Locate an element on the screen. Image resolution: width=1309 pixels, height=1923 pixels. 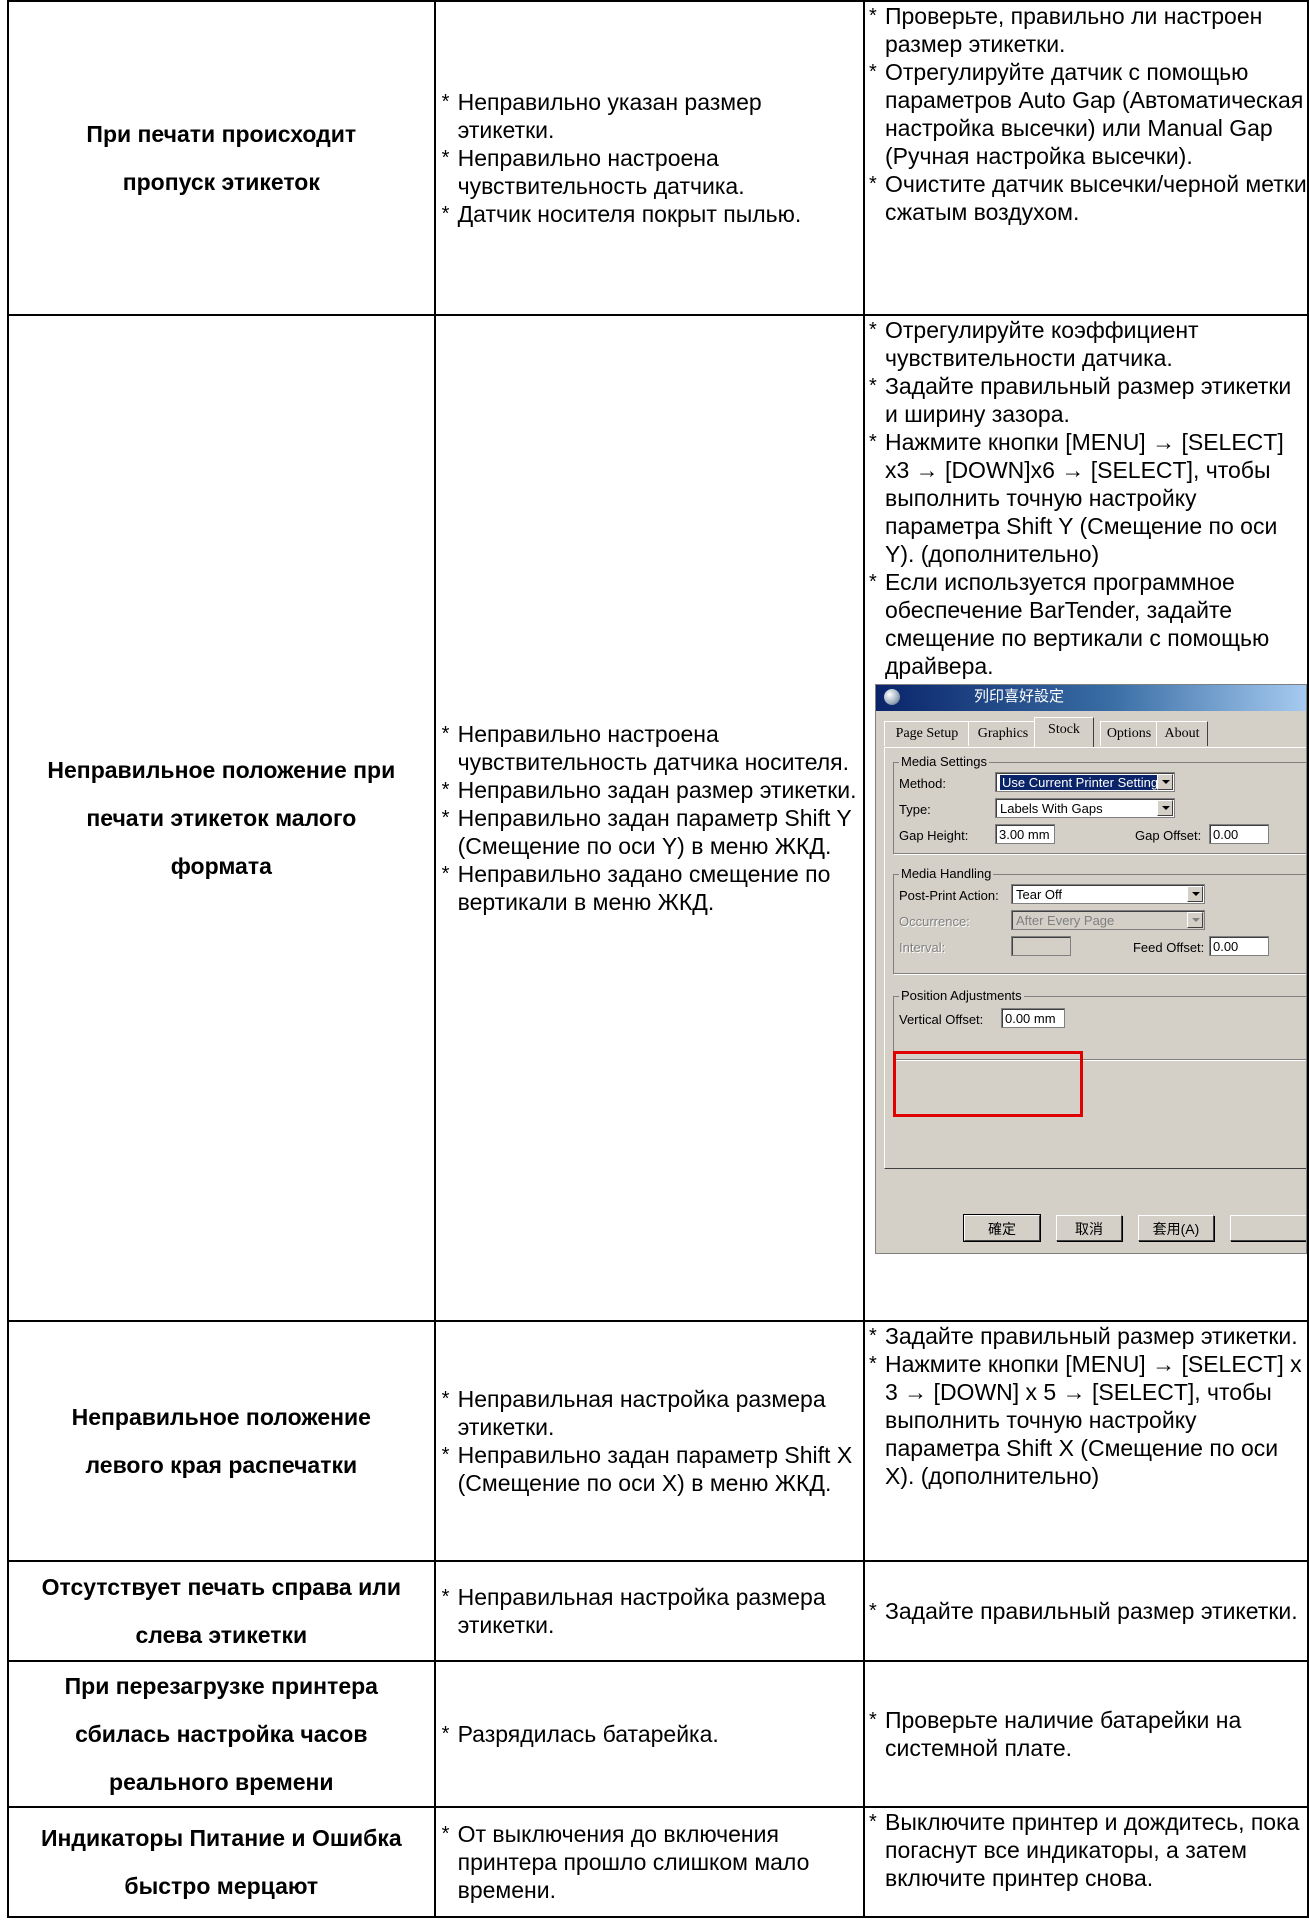
fix-cell: * Задайте правильный размер этикетки. is located at coordinates (1085, 1611).